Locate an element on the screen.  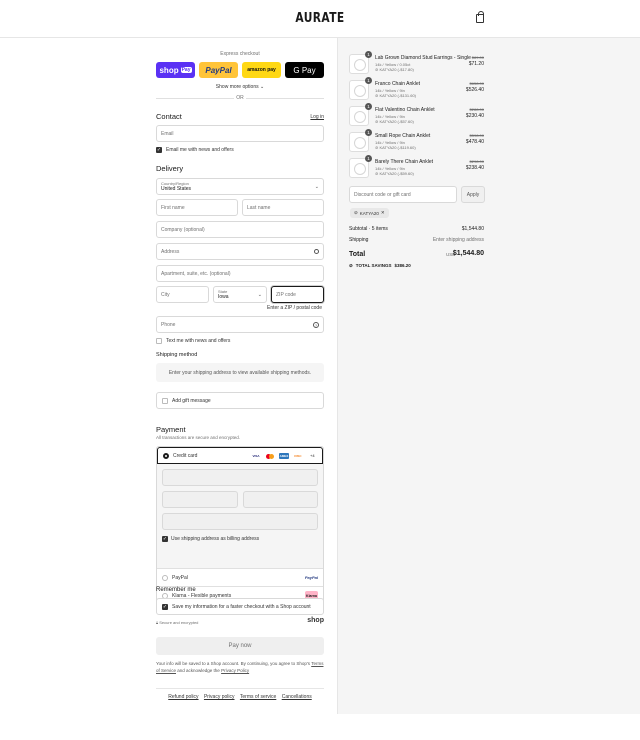
country-select: Country/Region United States ⌄ is located at coordinates (240, 186).